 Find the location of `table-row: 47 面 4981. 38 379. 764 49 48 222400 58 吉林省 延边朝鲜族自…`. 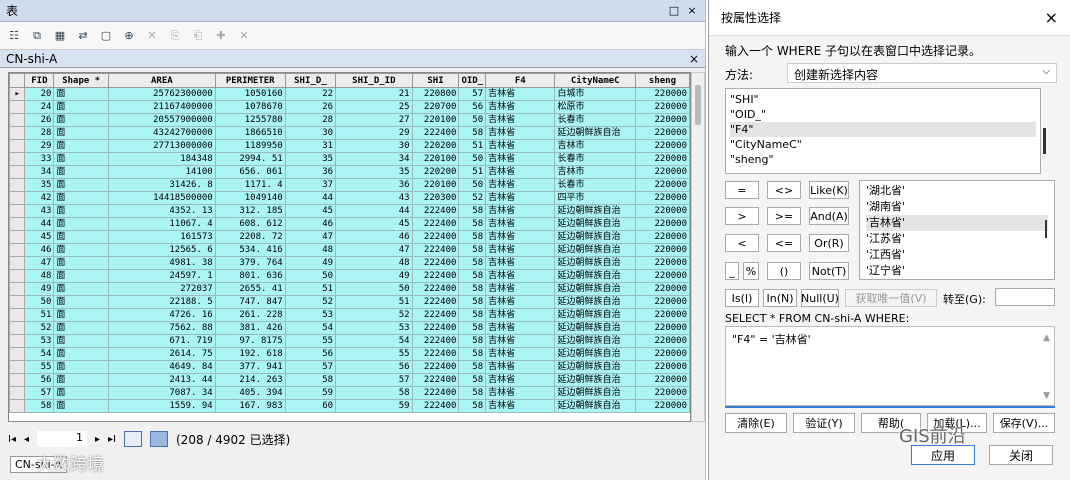

table-row: 47 面 4981. 38 379. 764 49 48 222400 58 吉林省 延边朝鲜族自… is located at coordinates (349, 263).